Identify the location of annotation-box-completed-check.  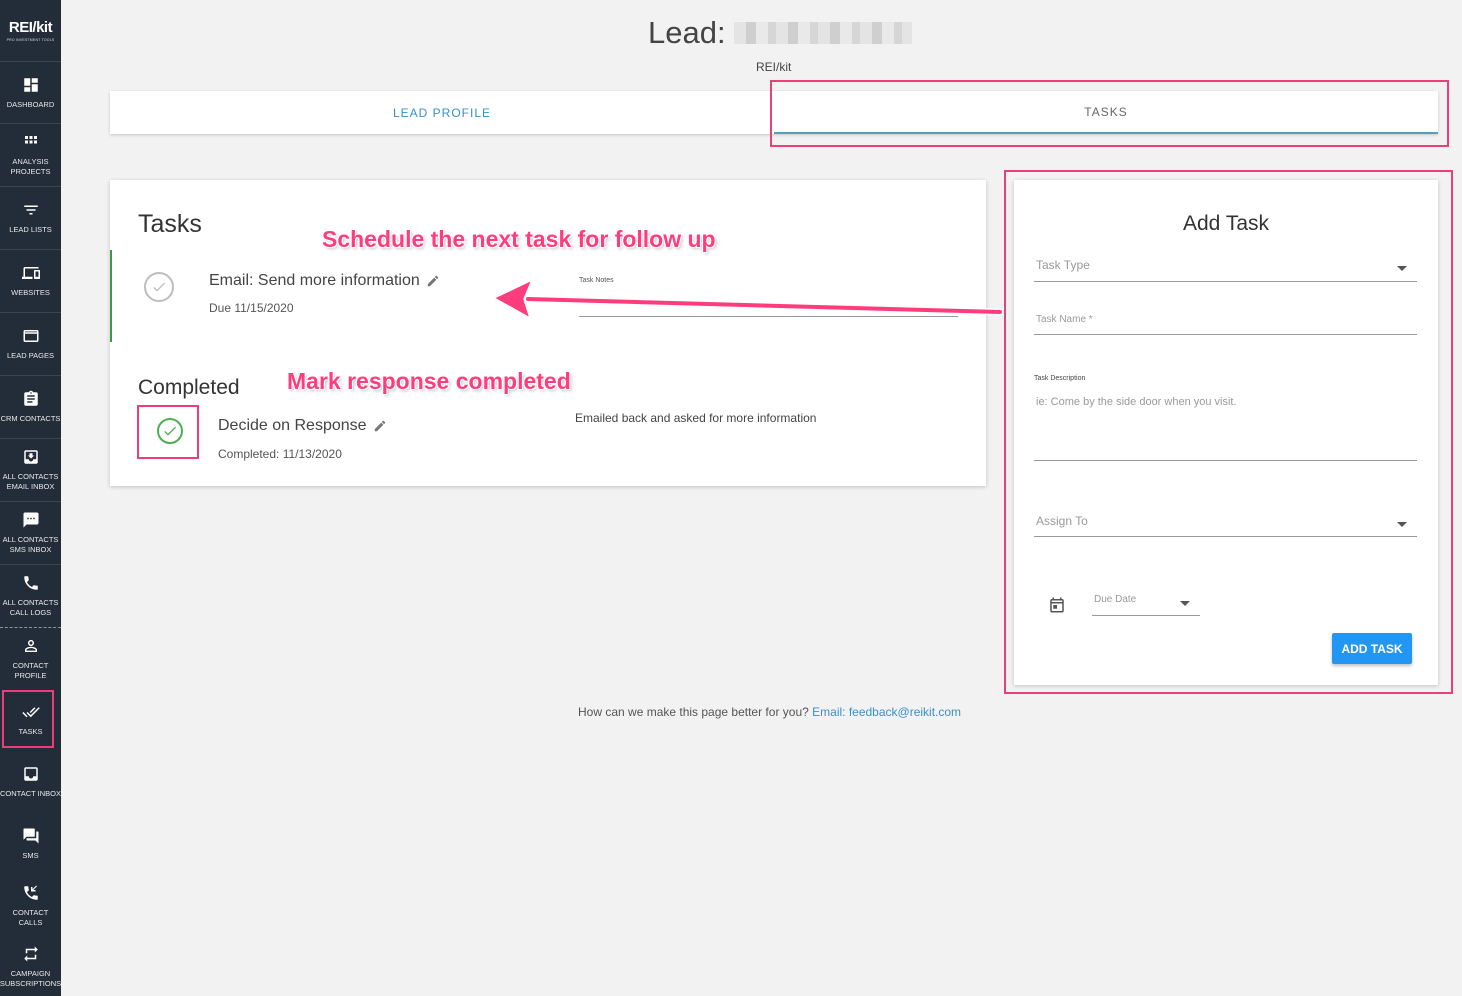
(168, 432).